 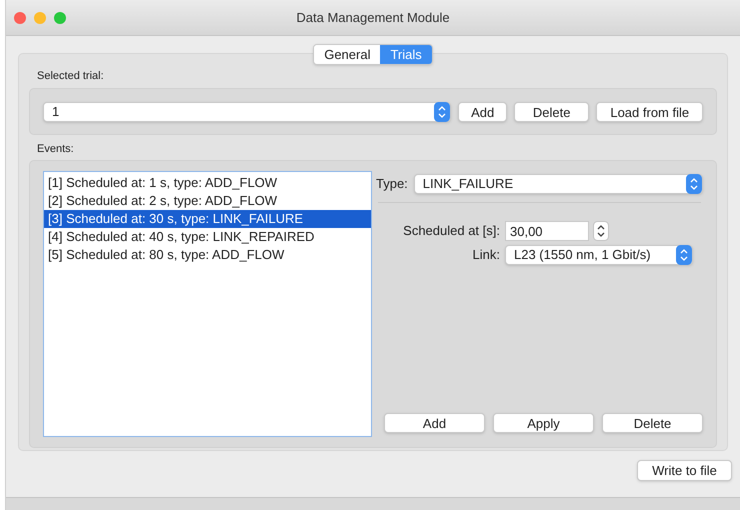 I want to click on push-button: Load from file, so click(x=649, y=112).